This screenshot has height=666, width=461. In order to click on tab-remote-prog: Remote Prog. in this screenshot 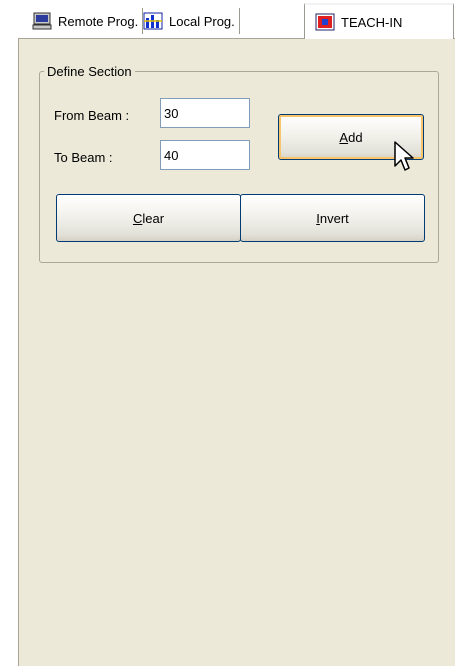, I will do `click(86, 21)`.